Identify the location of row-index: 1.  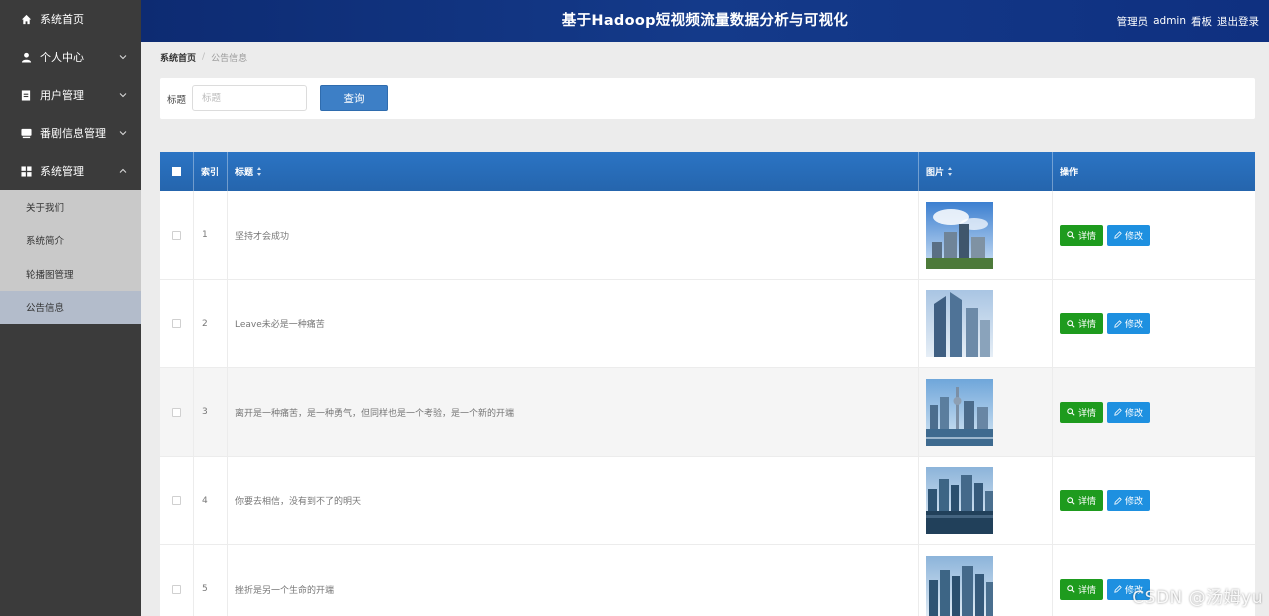
(211, 235).